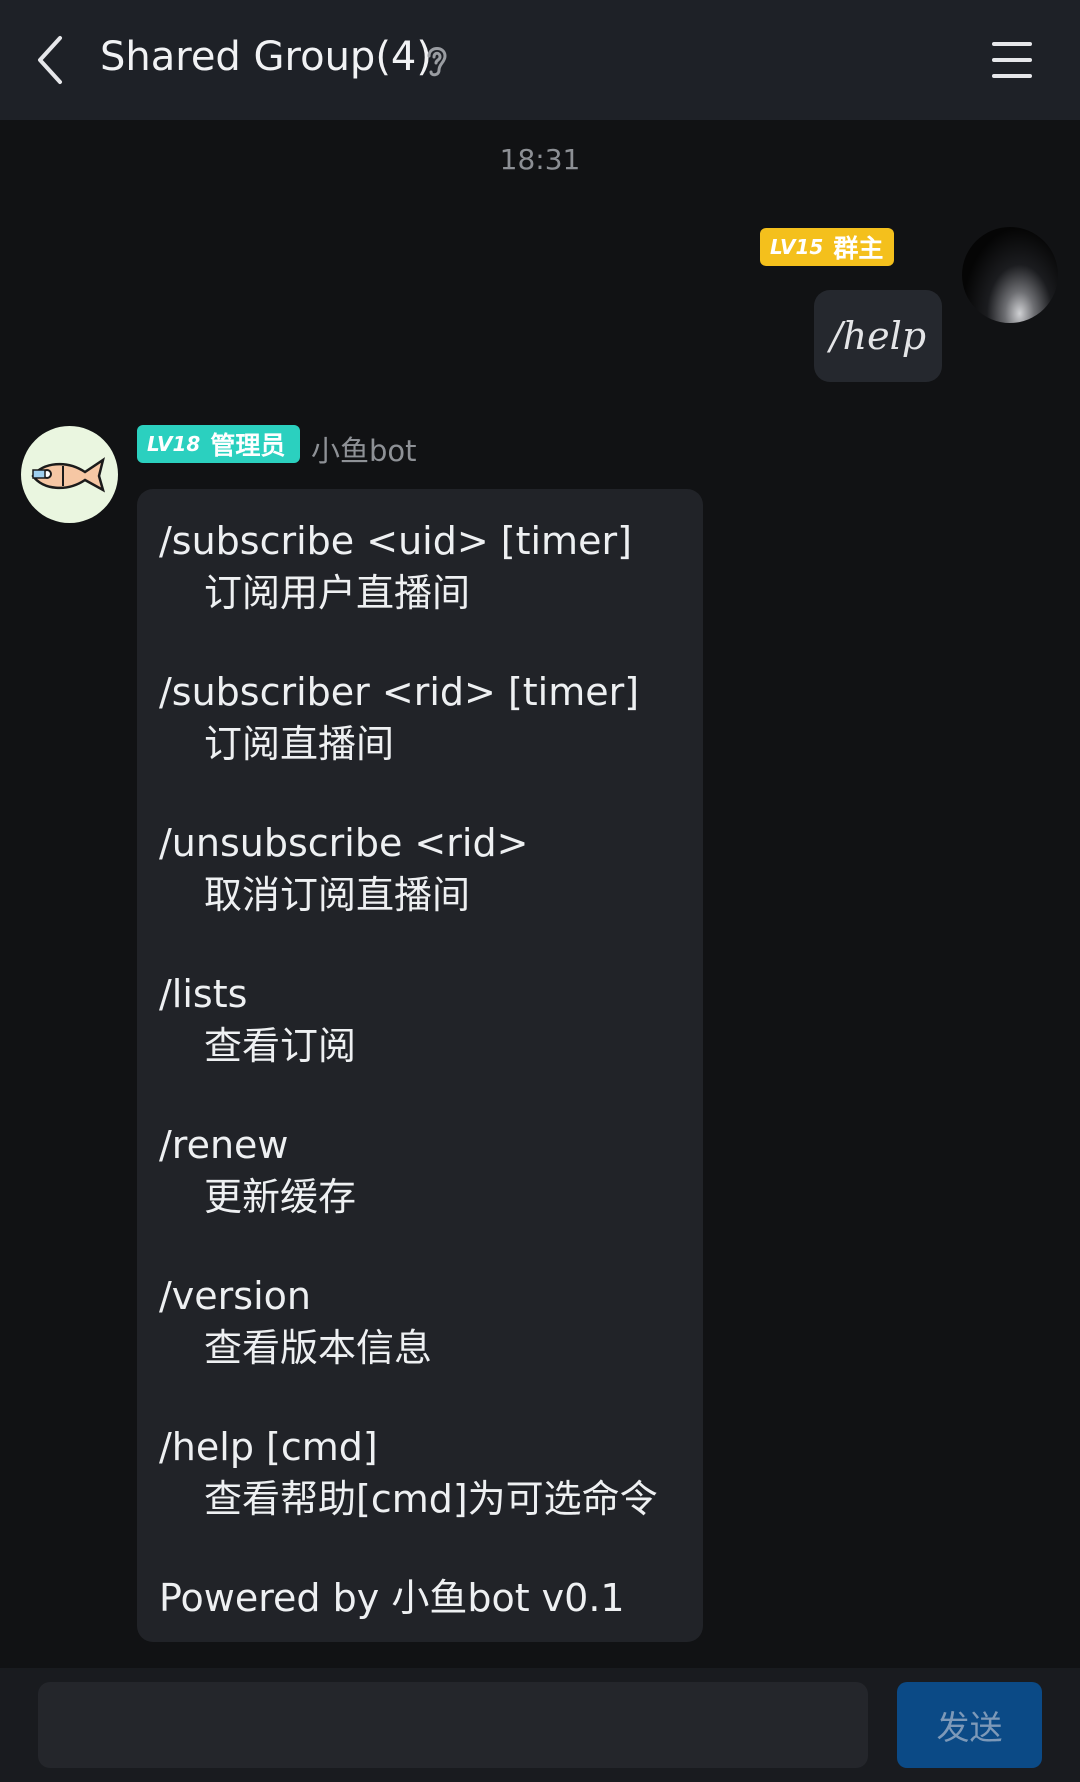 The width and height of the screenshot is (1080, 1782). I want to click on input-bar: 发送, so click(540, 1725).